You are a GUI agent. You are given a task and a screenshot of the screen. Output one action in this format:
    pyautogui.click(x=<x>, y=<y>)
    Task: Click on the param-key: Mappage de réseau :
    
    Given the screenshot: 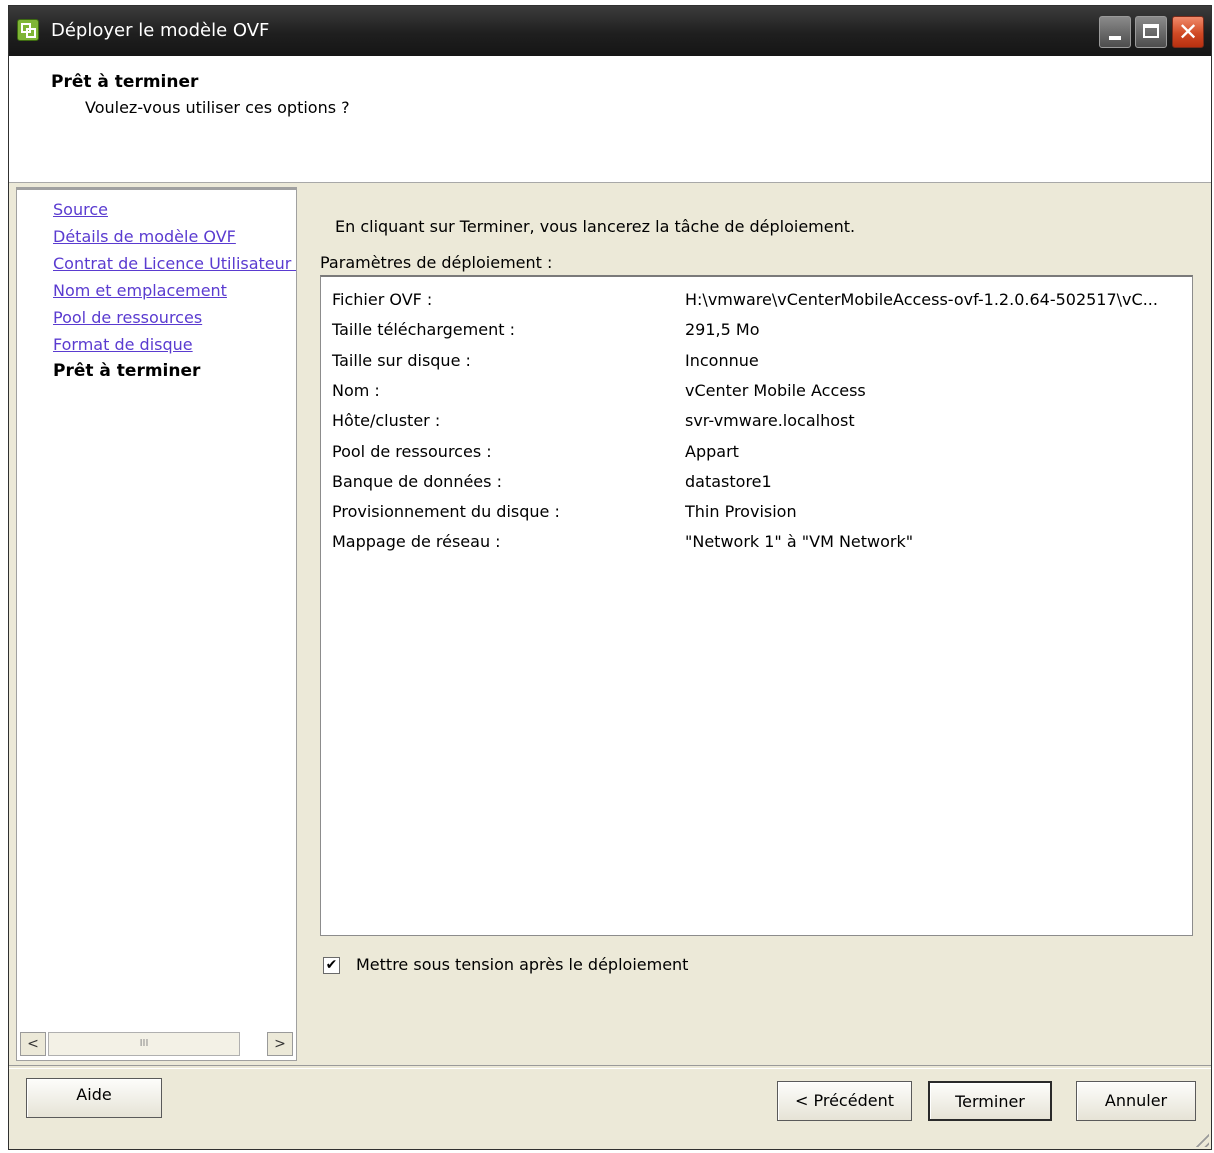 What is the action you would take?
    pyautogui.click(x=416, y=542)
    